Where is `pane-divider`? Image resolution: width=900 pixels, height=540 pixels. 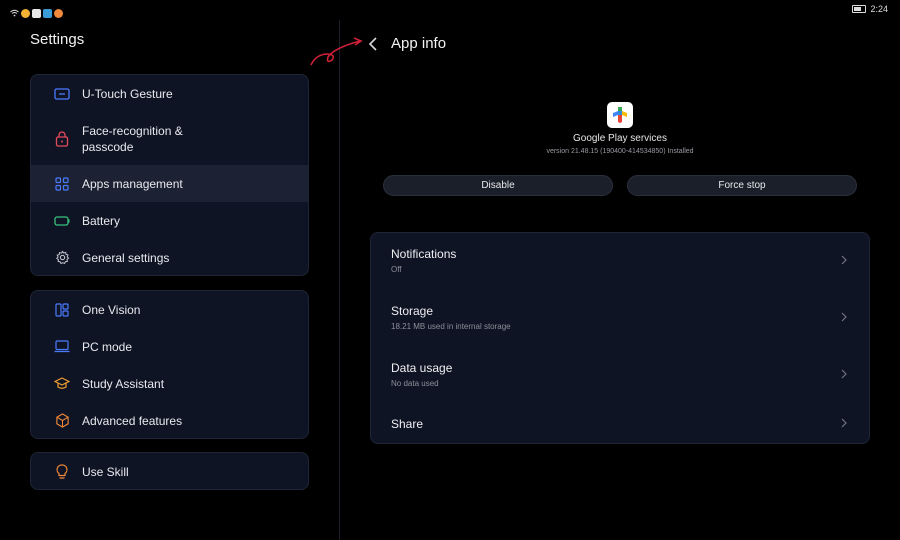
pane-divider is located at coordinates (339, 280).